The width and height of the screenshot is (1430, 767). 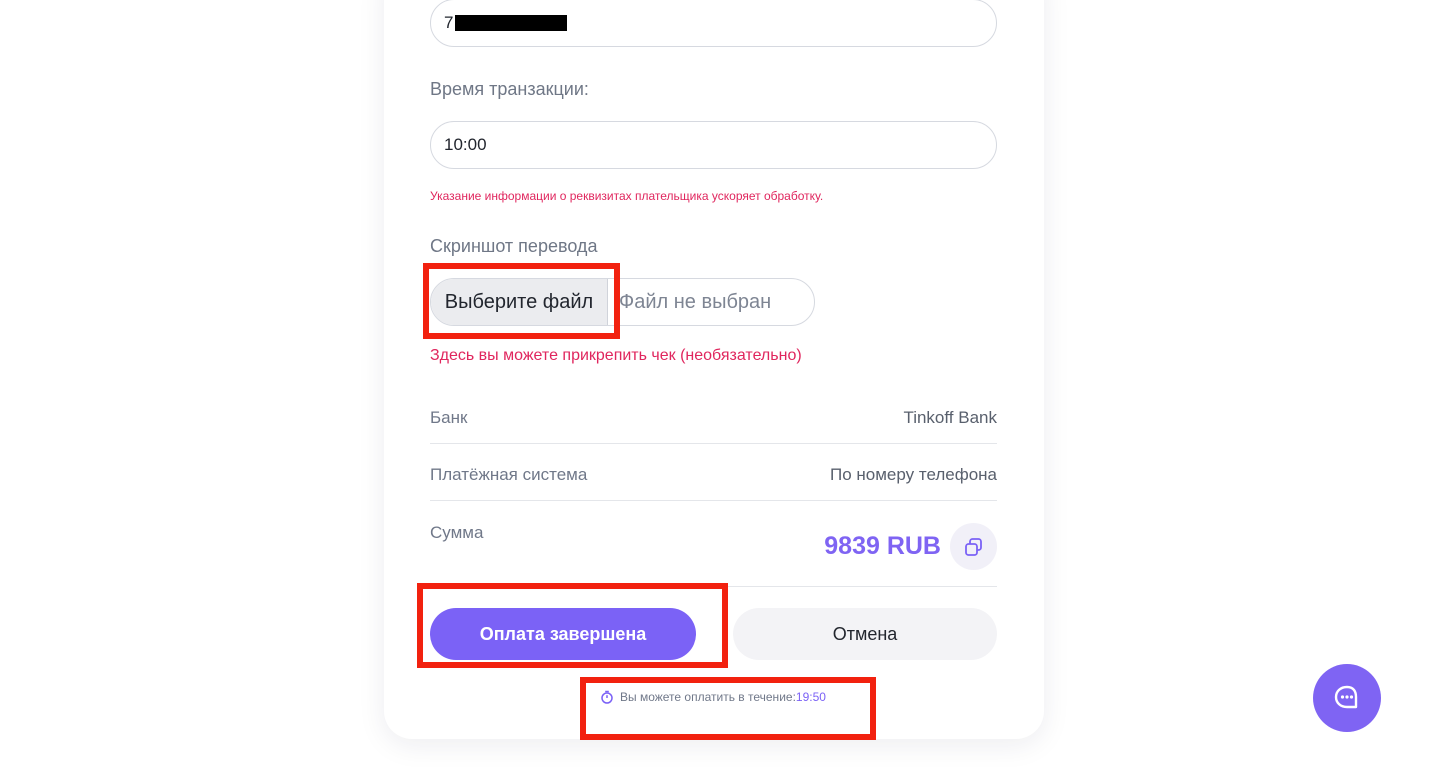 What do you see at coordinates (713, 145) in the screenshot?
I see `time-field: 10:00` at bounding box center [713, 145].